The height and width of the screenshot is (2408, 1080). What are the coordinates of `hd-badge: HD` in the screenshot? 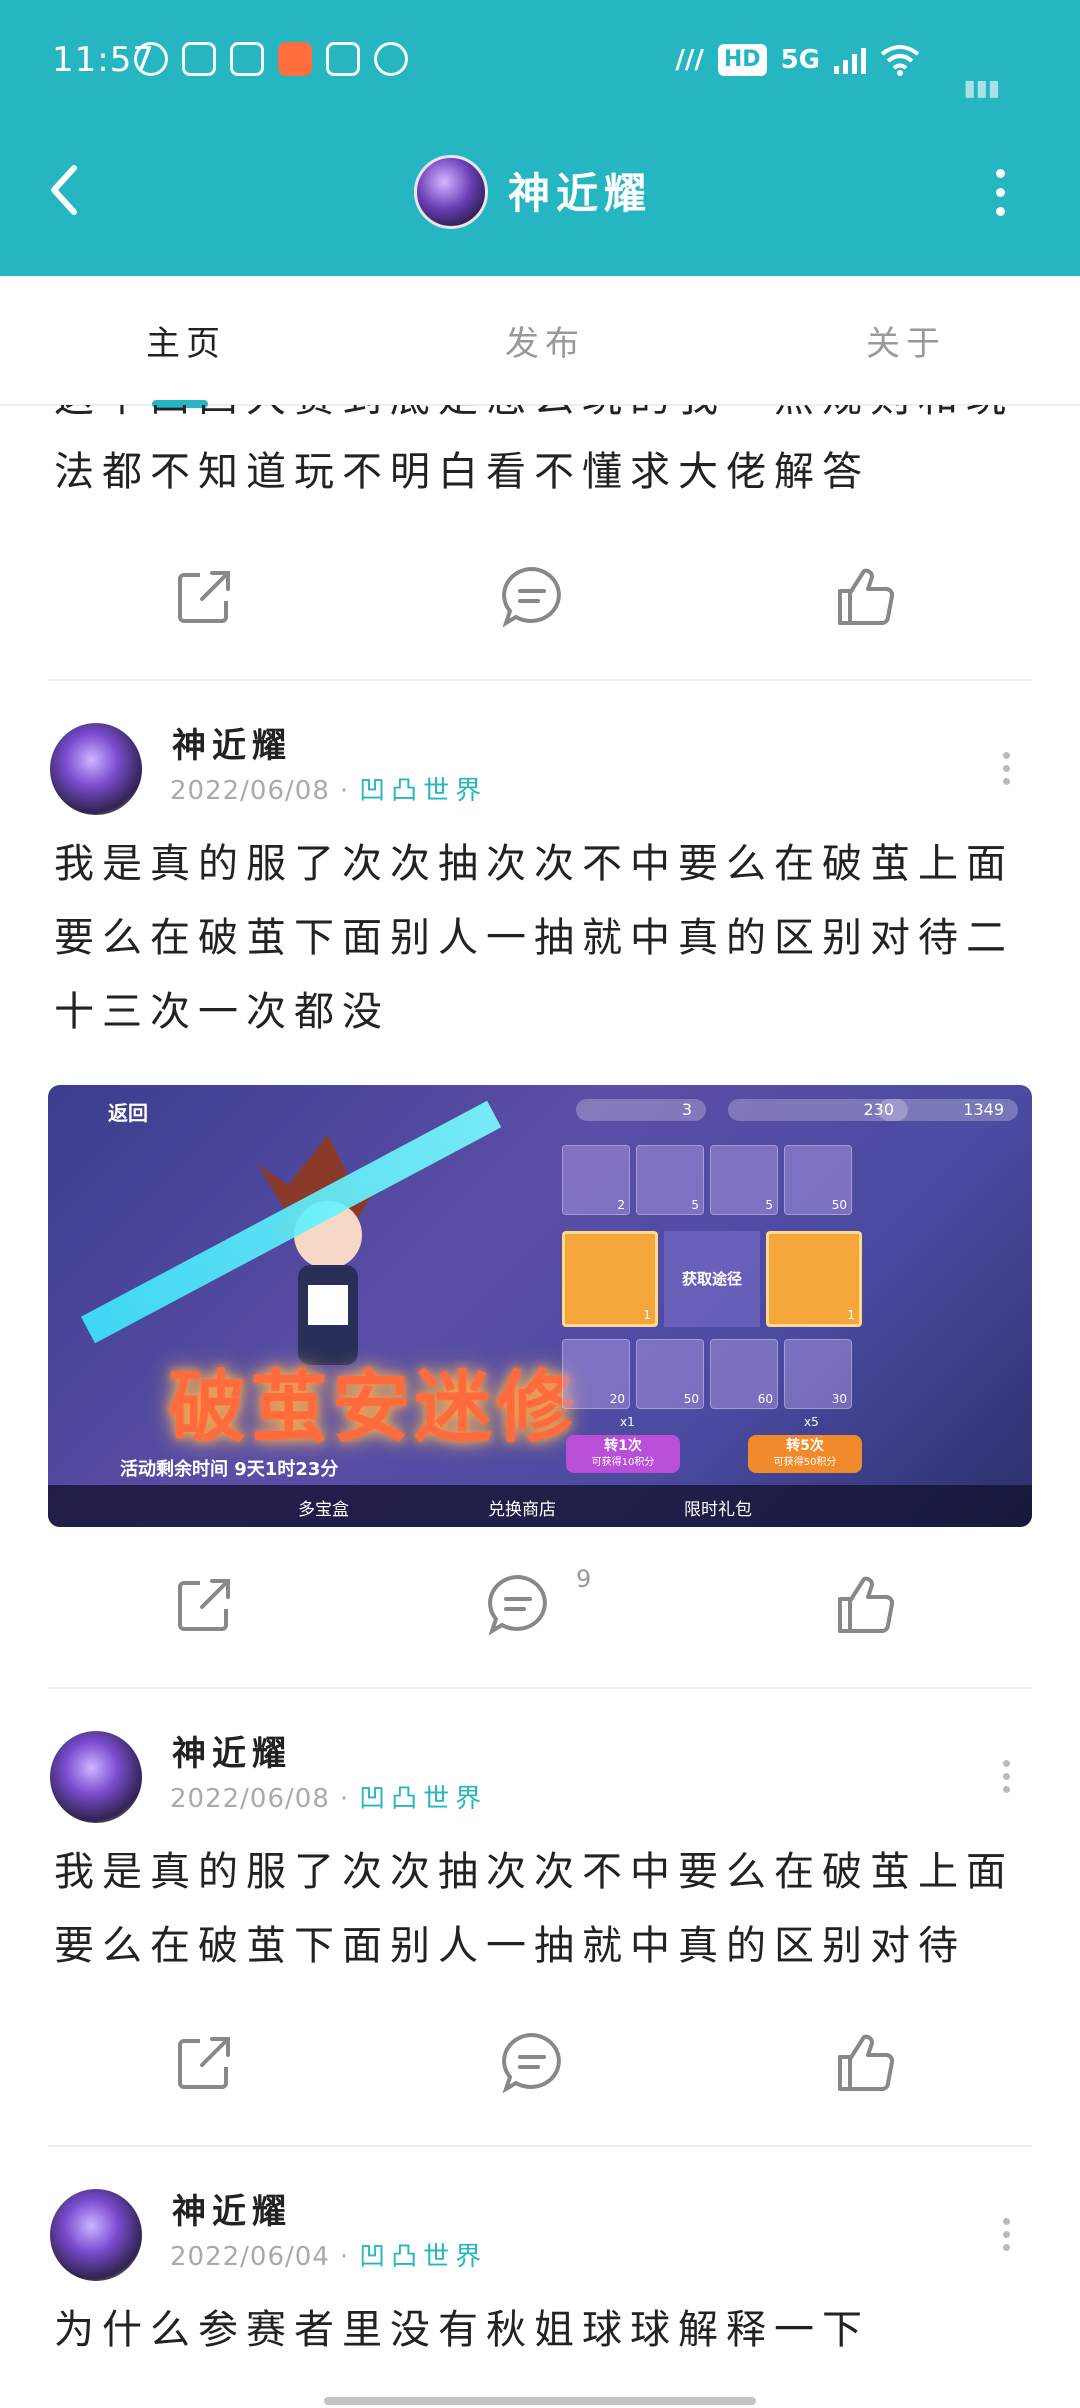 It's located at (742, 60).